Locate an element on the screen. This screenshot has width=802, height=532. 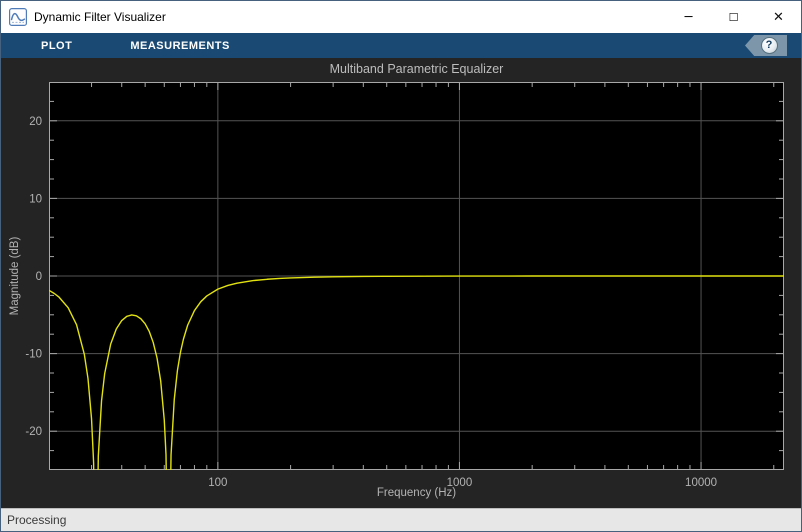
x-axis-label: Frequency (Hz) is located at coordinates (416, 493).